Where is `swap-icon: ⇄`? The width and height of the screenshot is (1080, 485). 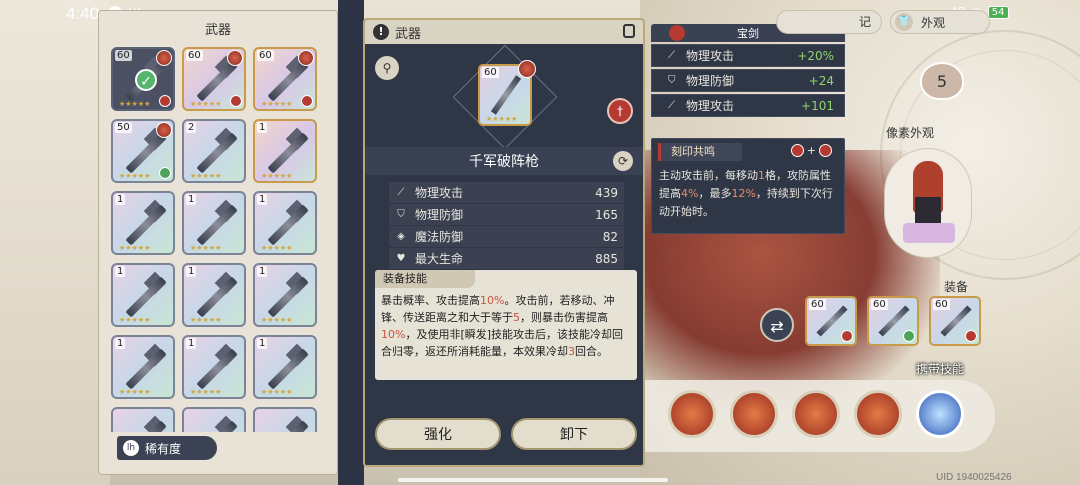 swap-icon: ⇄ is located at coordinates (777, 325).